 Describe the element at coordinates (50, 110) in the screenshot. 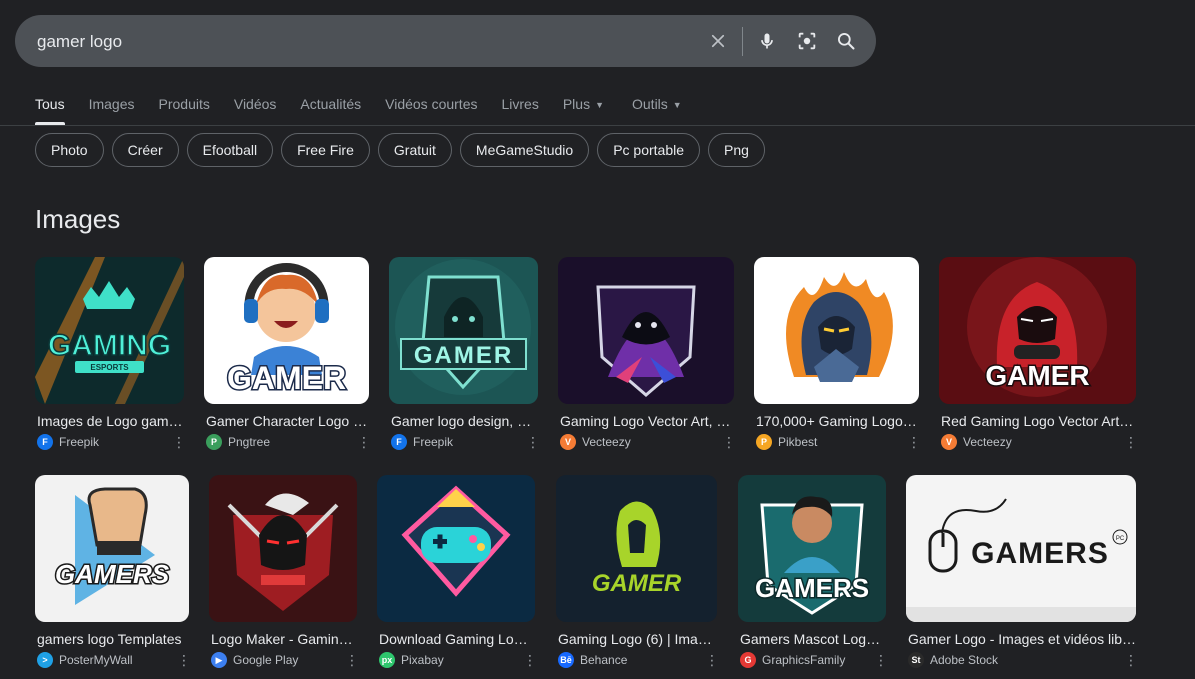

I see `tab-all: Tous` at that location.